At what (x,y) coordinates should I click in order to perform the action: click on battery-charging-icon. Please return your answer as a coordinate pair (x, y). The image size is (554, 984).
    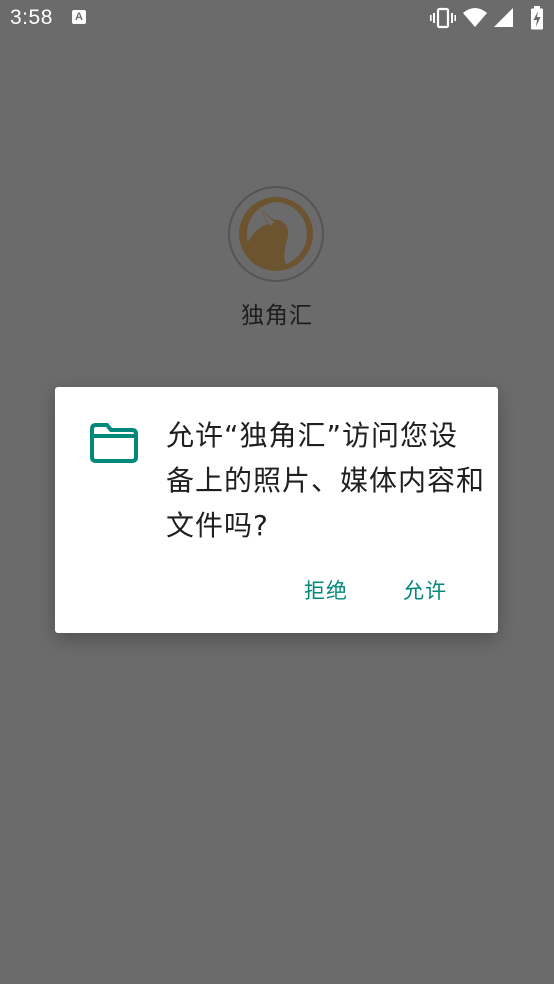
    Looking at the image, I should click on (537, 18).